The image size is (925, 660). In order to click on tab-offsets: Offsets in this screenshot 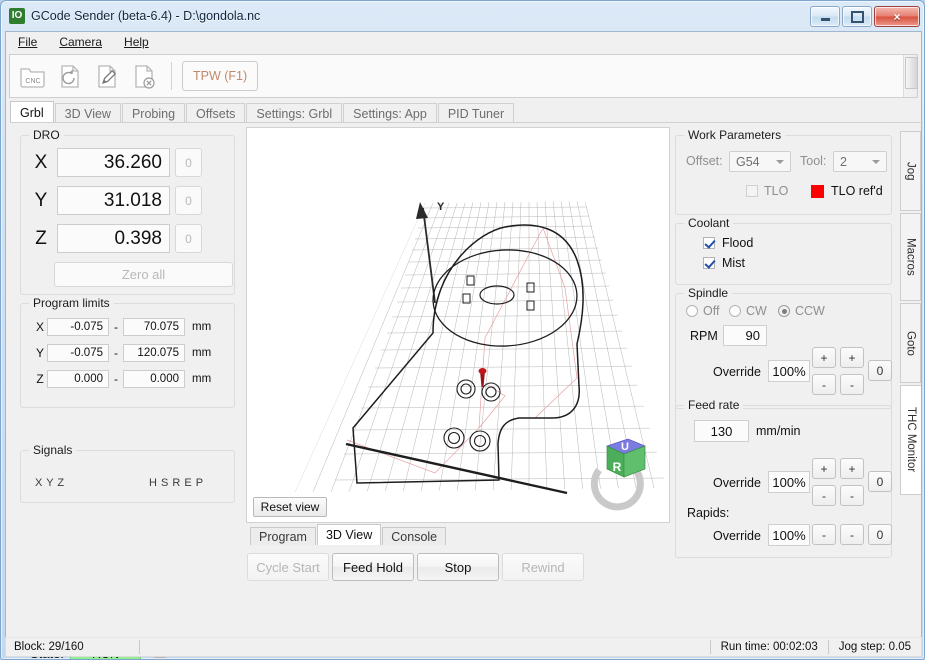, I will do `click(216, 113)`.